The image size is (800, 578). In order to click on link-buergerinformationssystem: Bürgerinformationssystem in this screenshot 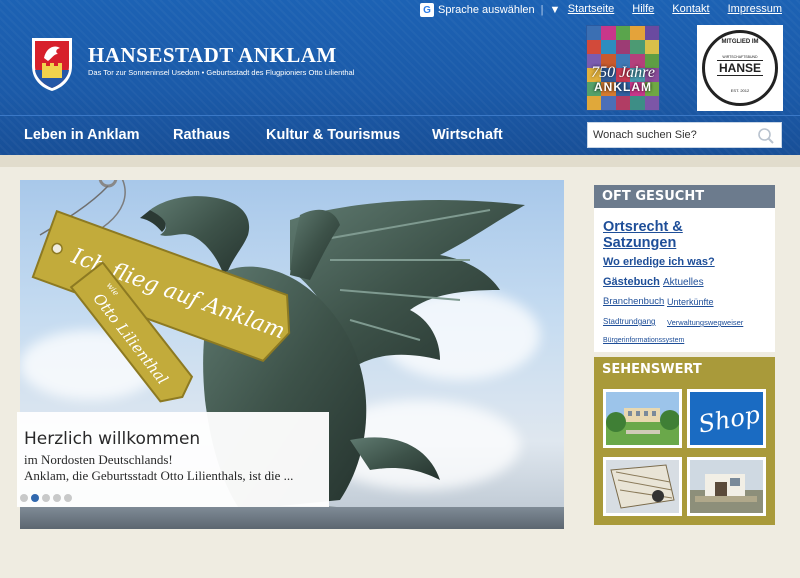, I will do `click(643, 340)`.